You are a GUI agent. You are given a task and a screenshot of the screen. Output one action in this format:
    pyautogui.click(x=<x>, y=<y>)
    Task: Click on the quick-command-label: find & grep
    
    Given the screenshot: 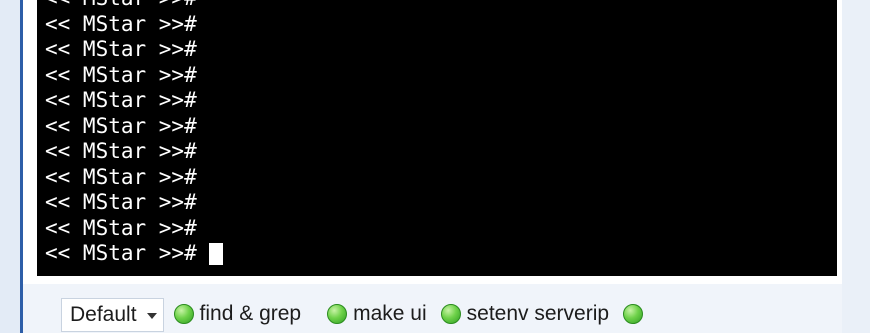 What is the action you would take?
    pyautogui.click(x=250, y=313)
    